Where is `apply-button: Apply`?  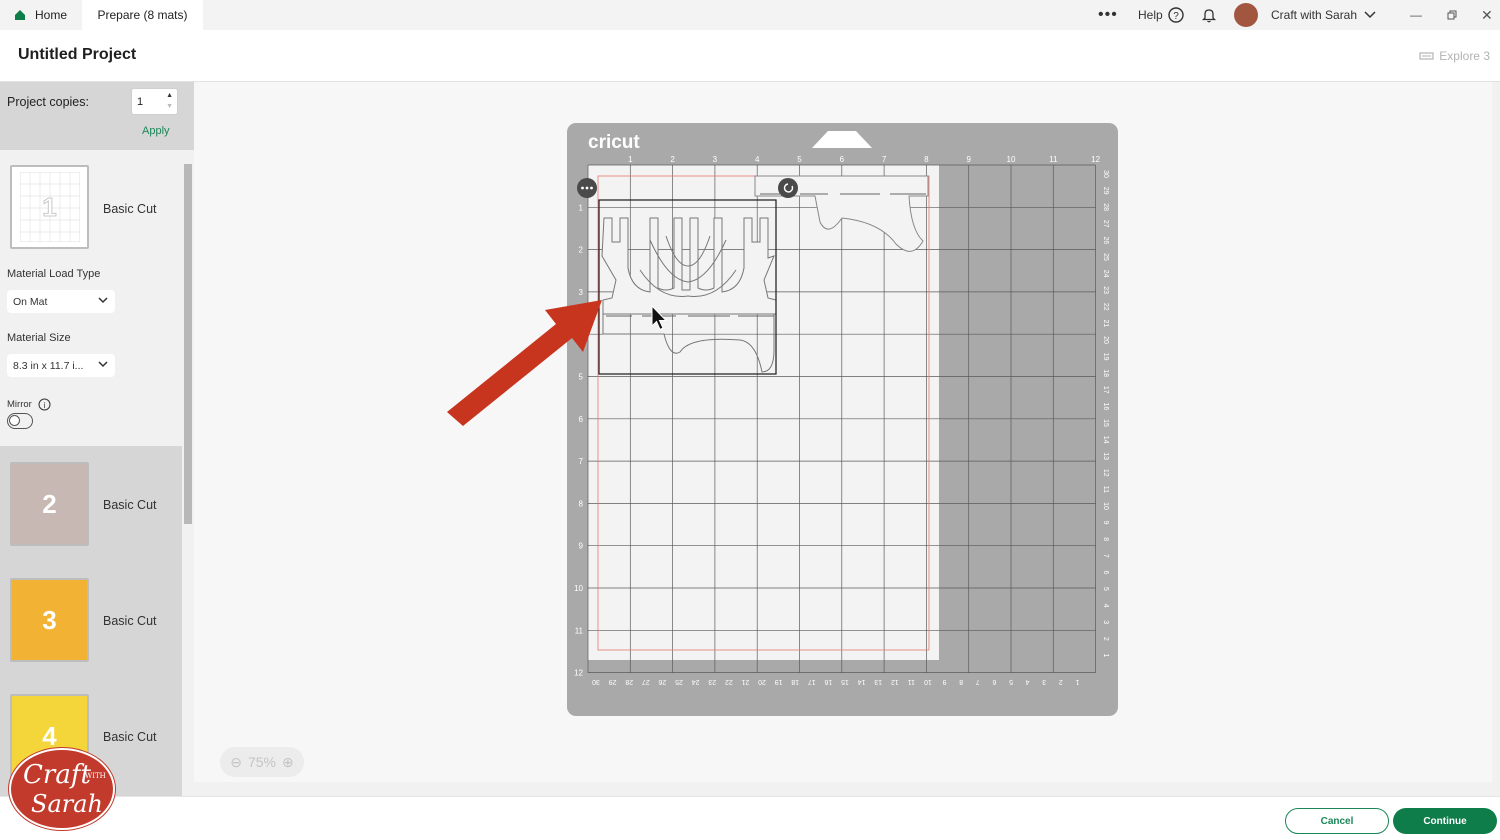
apply-button: Apply is located at coordinates (156, 131).